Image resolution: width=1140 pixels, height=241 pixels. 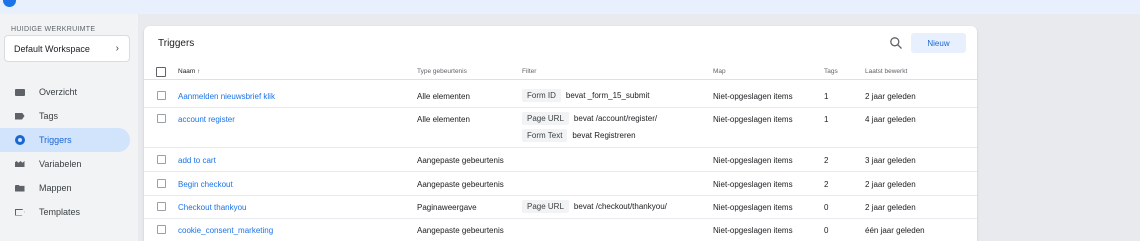 What do you see at coordinates (205, 184) in the screenshot?
I see `trigger-name-link: Begin checkout` at bounding box center [205, 184].